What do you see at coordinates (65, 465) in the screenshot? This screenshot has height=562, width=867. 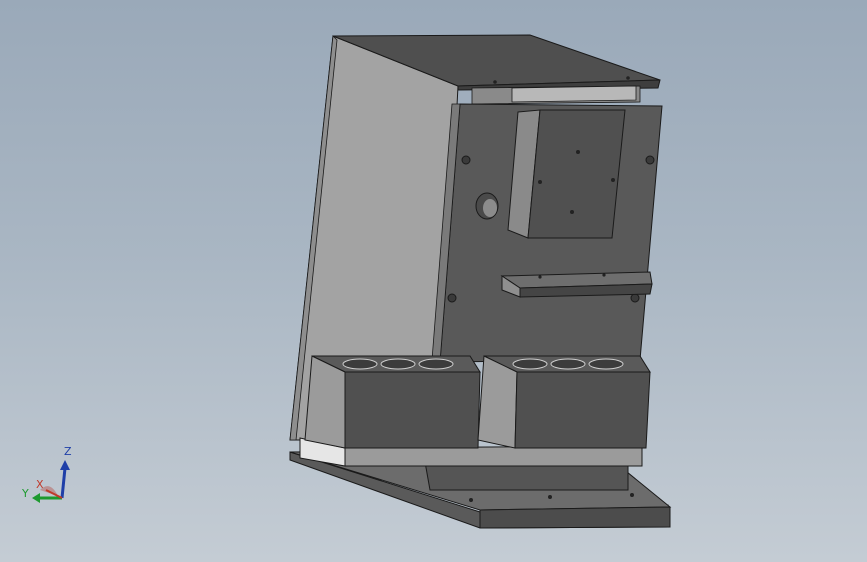 I see `z-axis-head` at bounding box center [65, 465].